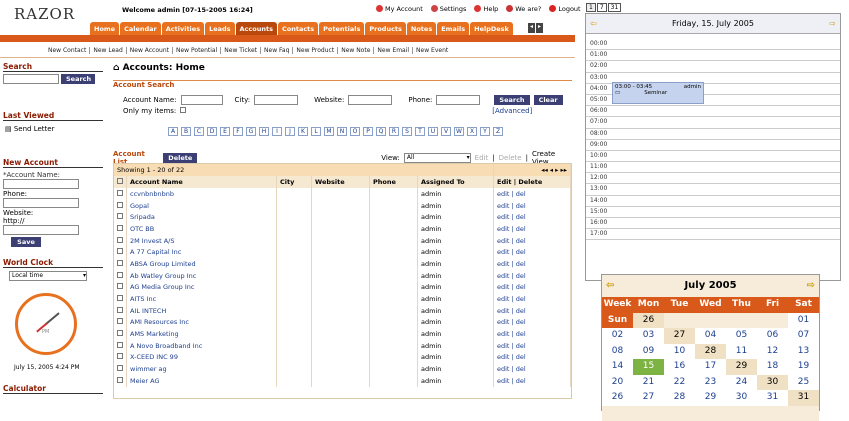  I want to click on new-faq-link: New Faq, so click(277, 50).